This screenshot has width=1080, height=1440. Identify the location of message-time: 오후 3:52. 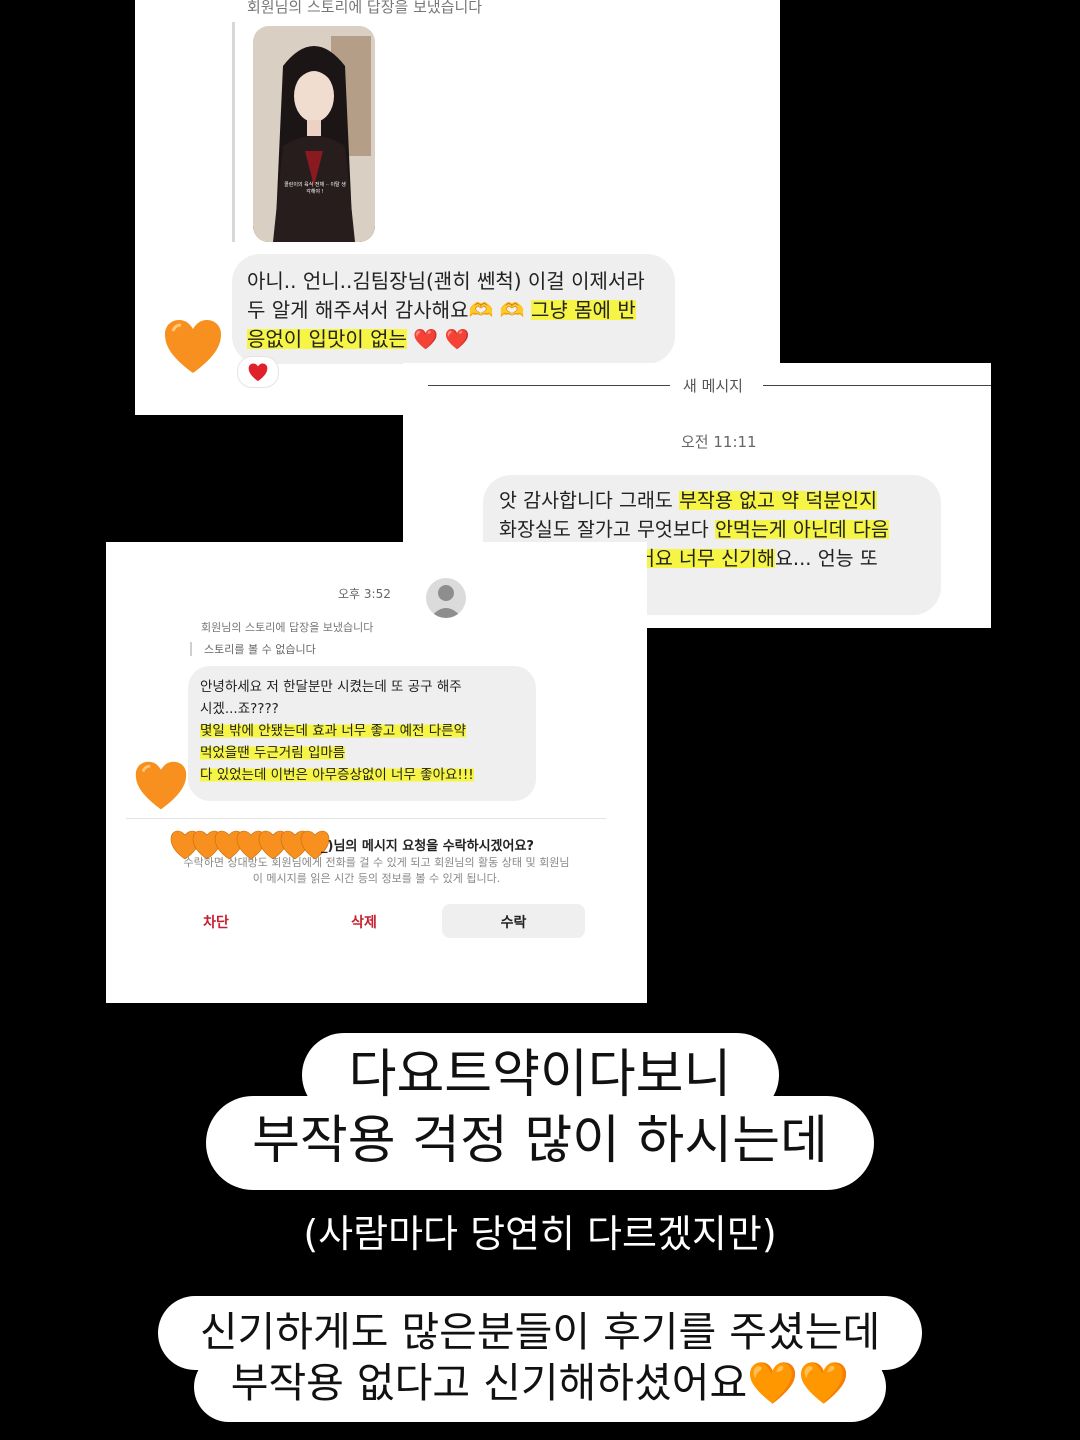
(364, 594).